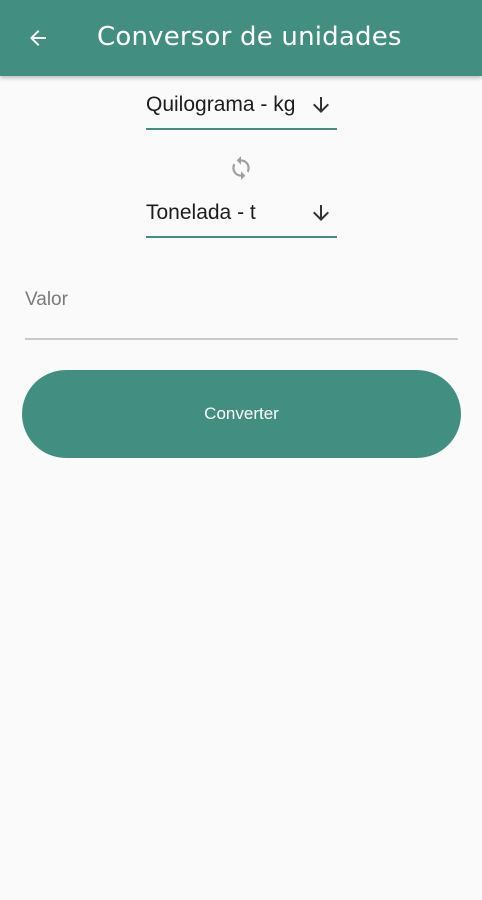  I want to click on back-button, so click(38, 38).